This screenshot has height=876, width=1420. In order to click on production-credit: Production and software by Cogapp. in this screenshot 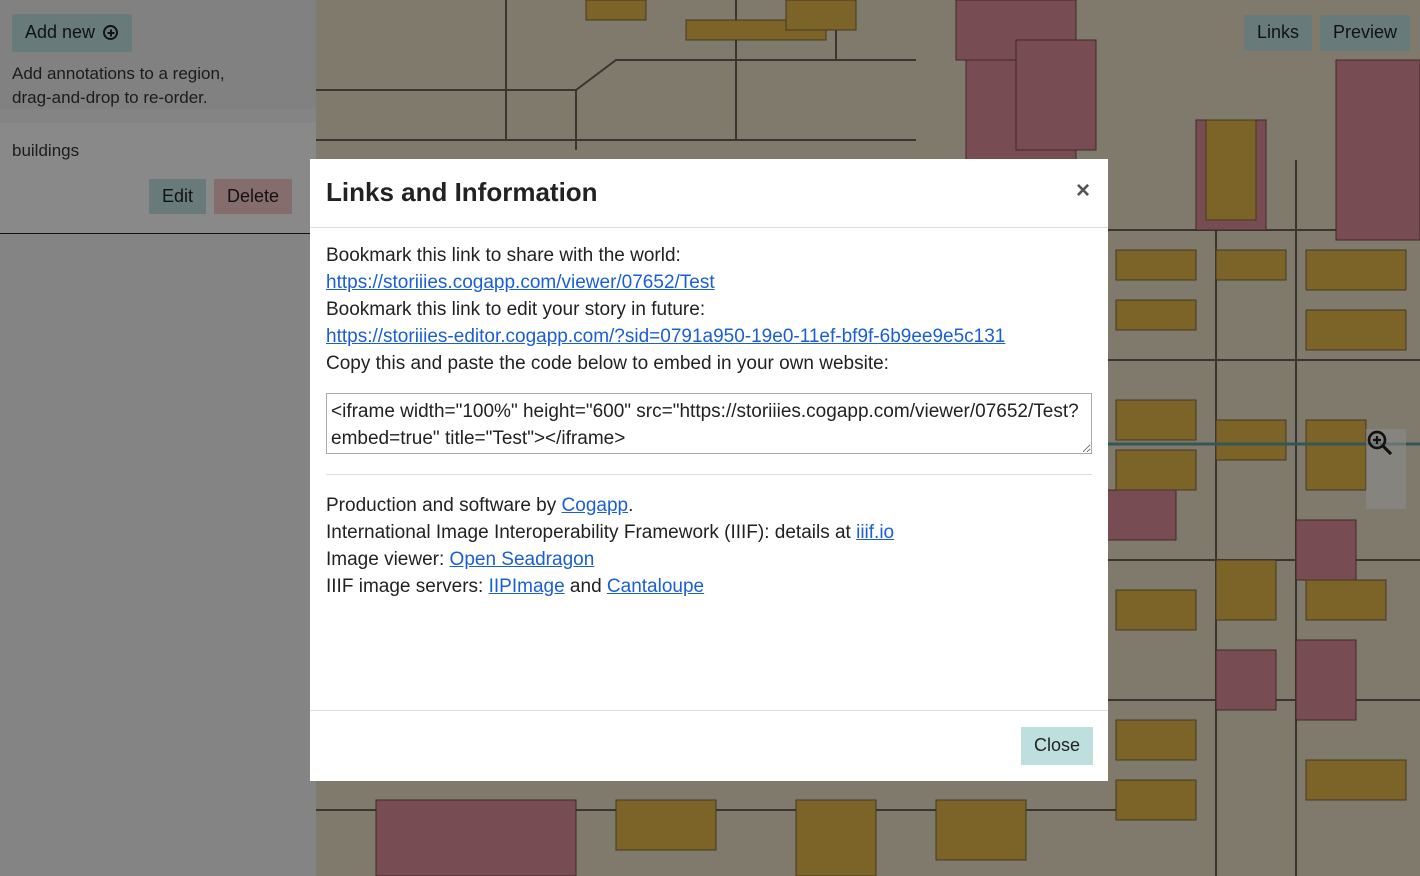, I will do `click(709, 505)`.